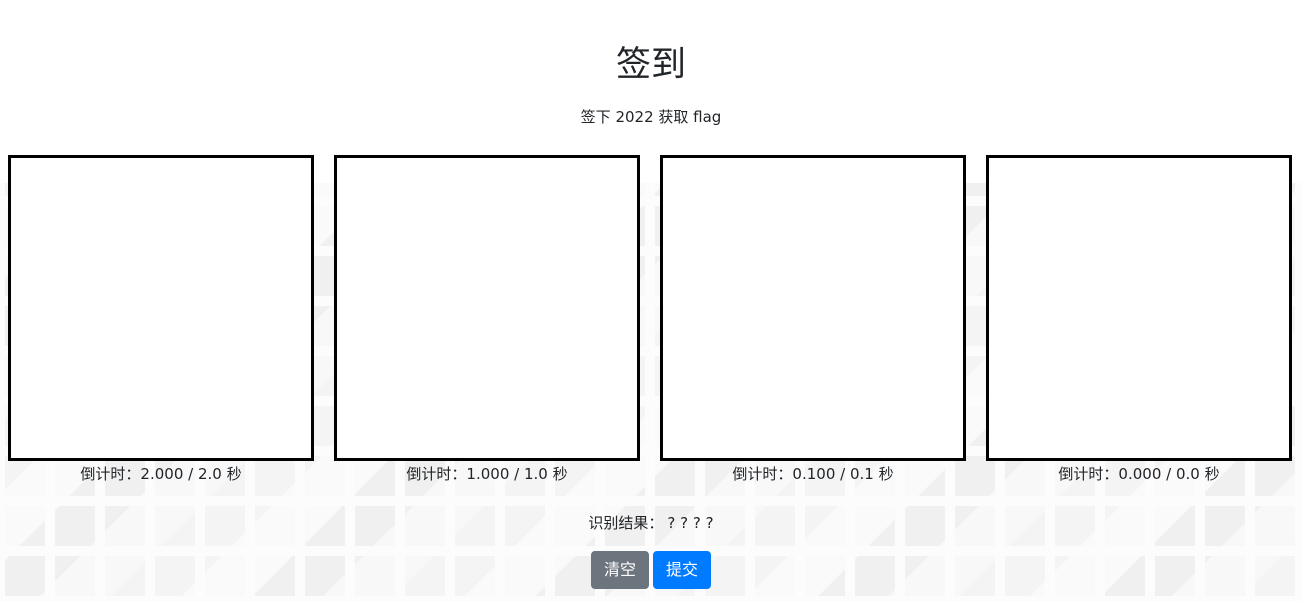 The width and height of the screenshot is (1302, 601). Describe the element at coordinates (813, 474) in the screenshot. I see `countdown-label-3: 倒计时：0.100 / 0.1 秒` at that location.